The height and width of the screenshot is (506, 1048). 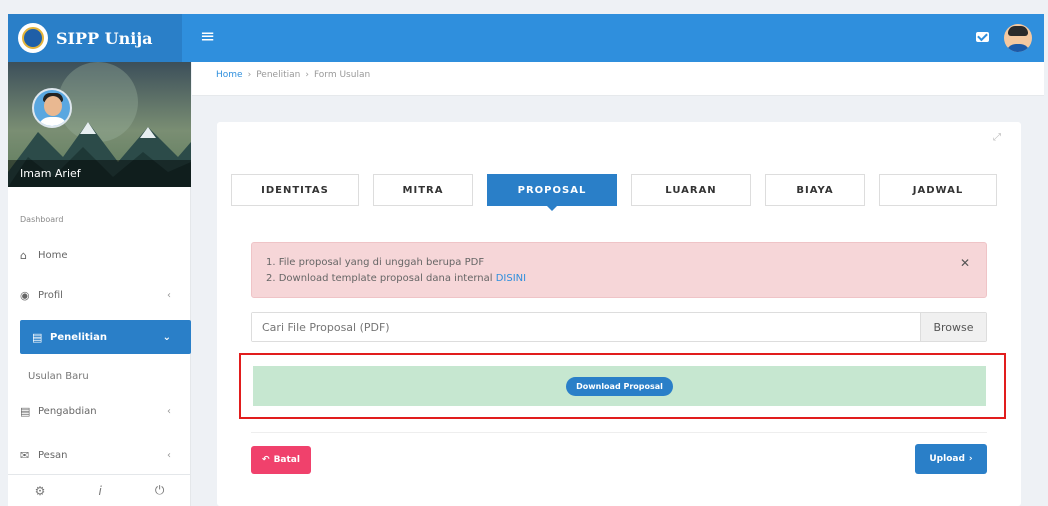 I want to click on sidebar-item-pengabdian: ▤ Pengabdian ‹, so click(x=99, y=411).